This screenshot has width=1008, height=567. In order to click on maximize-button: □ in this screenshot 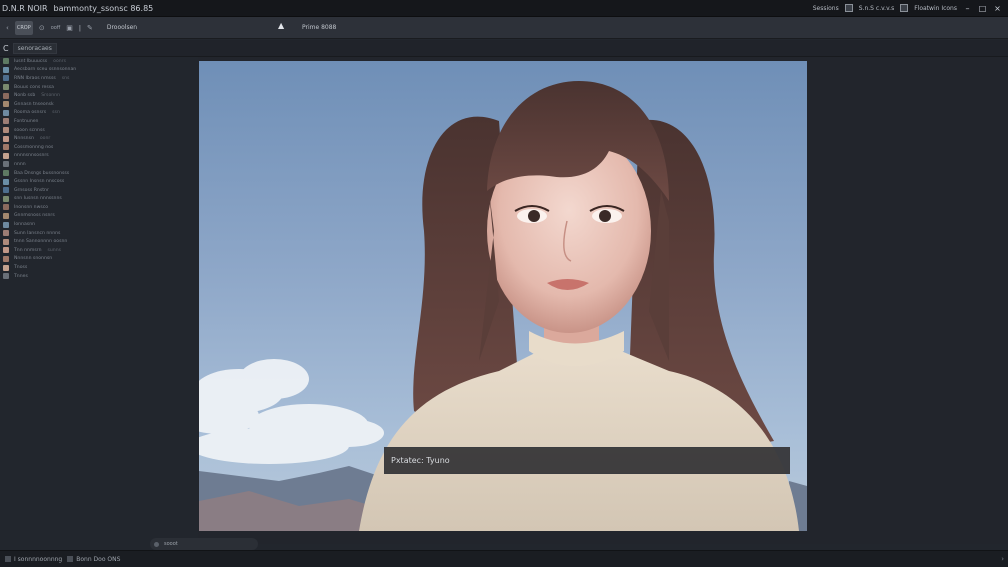, I will do `click(982, 8)`.